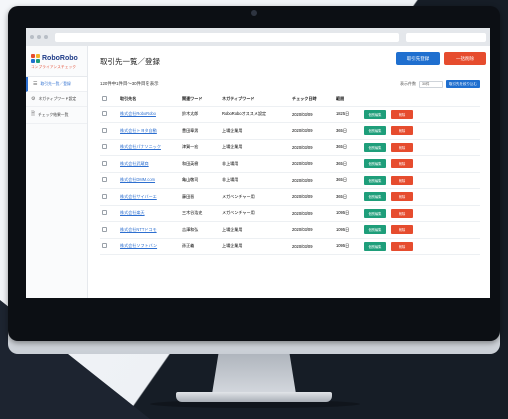 Image resolution: width=508 pixels, height=419 pixels. What do you see at coordinates (290, 84) in the screenshot?
I see `result-info: 120件中1件目〜30件目を表示 表示件数 30件 取引先を絞り込む` at bounding box center [290, 84].